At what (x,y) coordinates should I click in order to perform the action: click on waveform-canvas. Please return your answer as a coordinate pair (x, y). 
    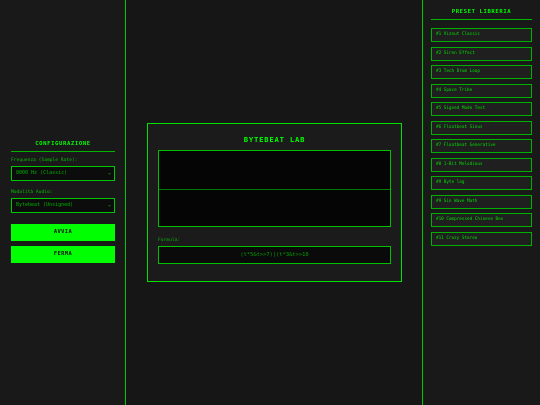
    Looking at the image, I should click on (274, 188).